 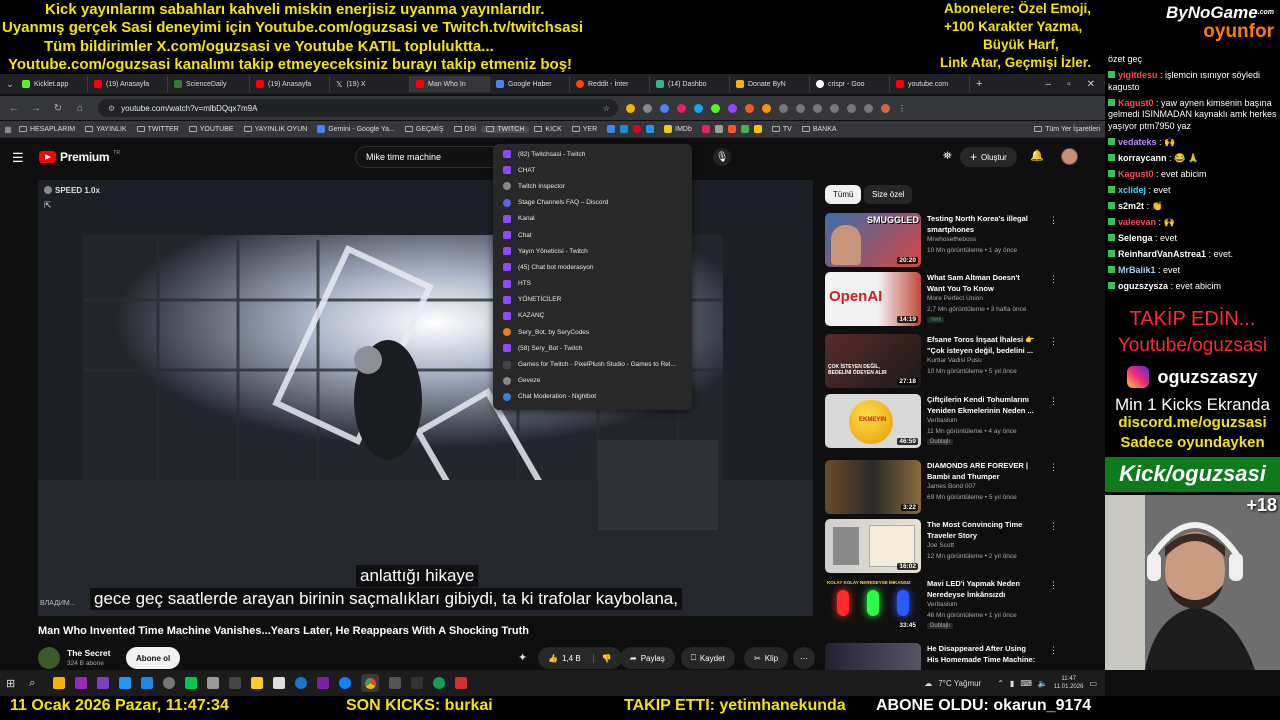 I want to click on create-button: + Oluştur, so click(x=988, y=157).